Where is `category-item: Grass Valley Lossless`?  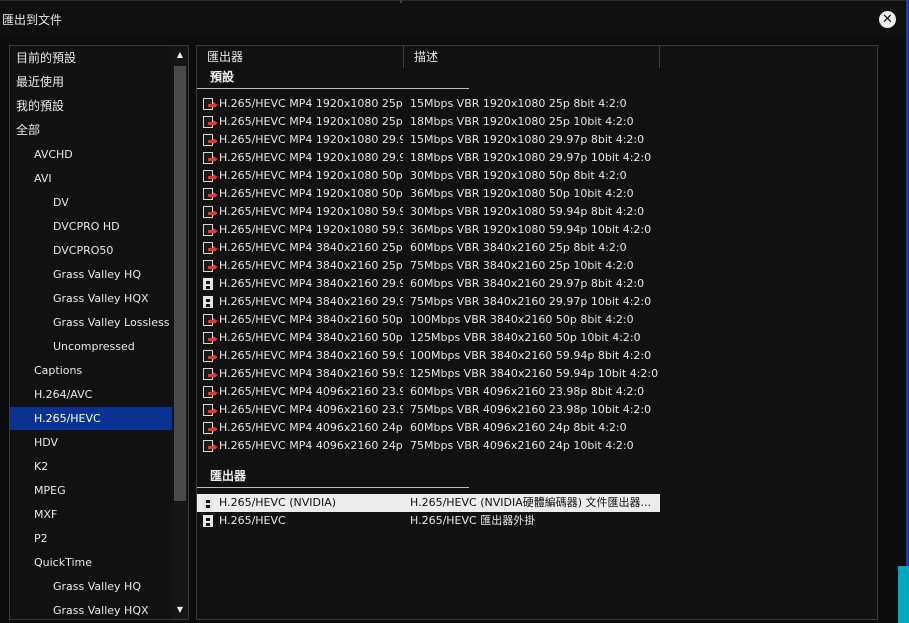 category-item: Grass Valley Lossless is located at coordinates (91, 322).